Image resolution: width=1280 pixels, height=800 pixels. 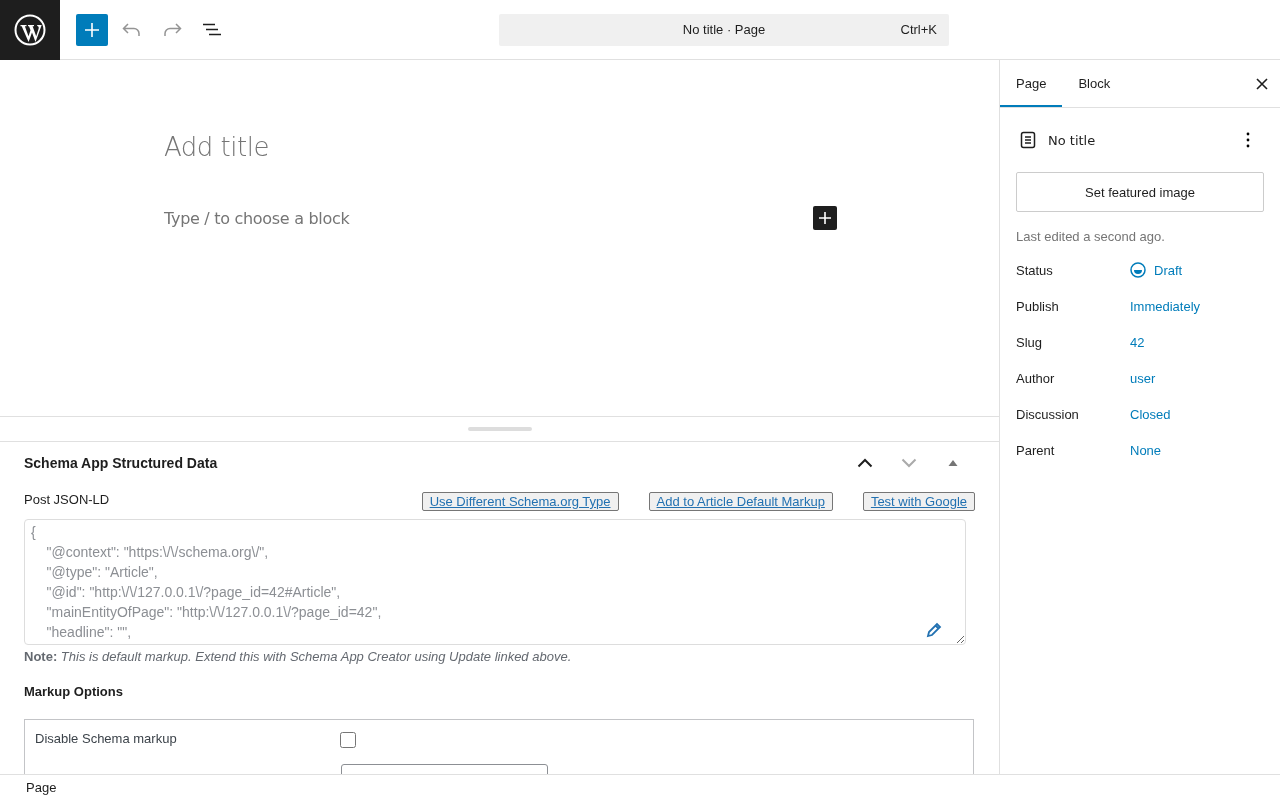 I want to click on field-value-link: None, so click(x=1146, y=450).